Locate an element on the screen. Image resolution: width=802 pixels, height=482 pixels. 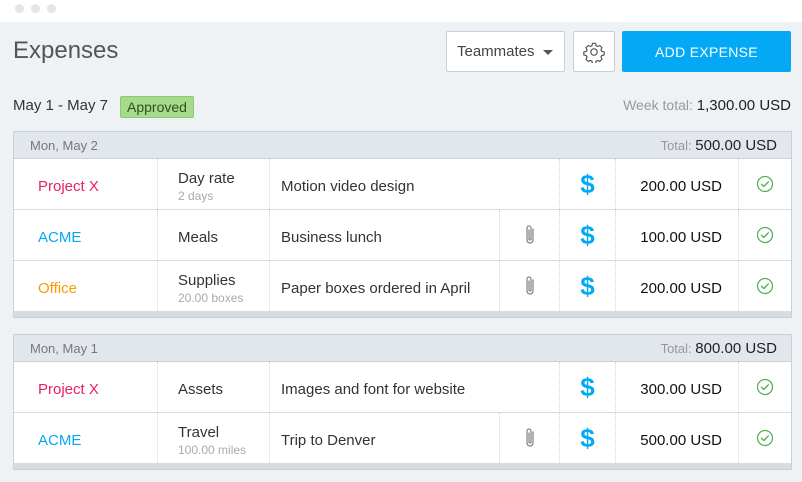
week-total: Week total: 1,300.00 USD is located at coordinates (707, 105).